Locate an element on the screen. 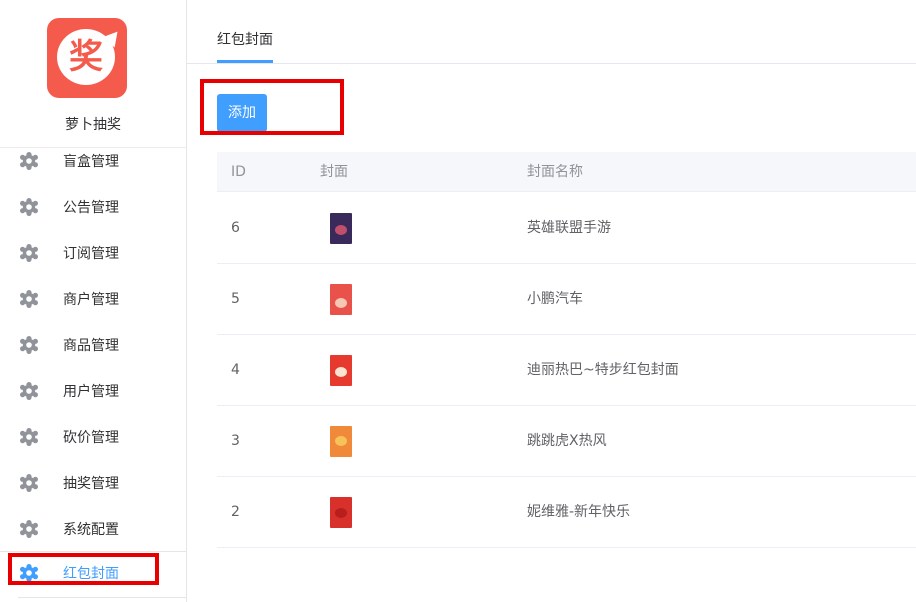  sidebar-item-blindbox: 盲盒管理 is located at coordinates (93, 161).